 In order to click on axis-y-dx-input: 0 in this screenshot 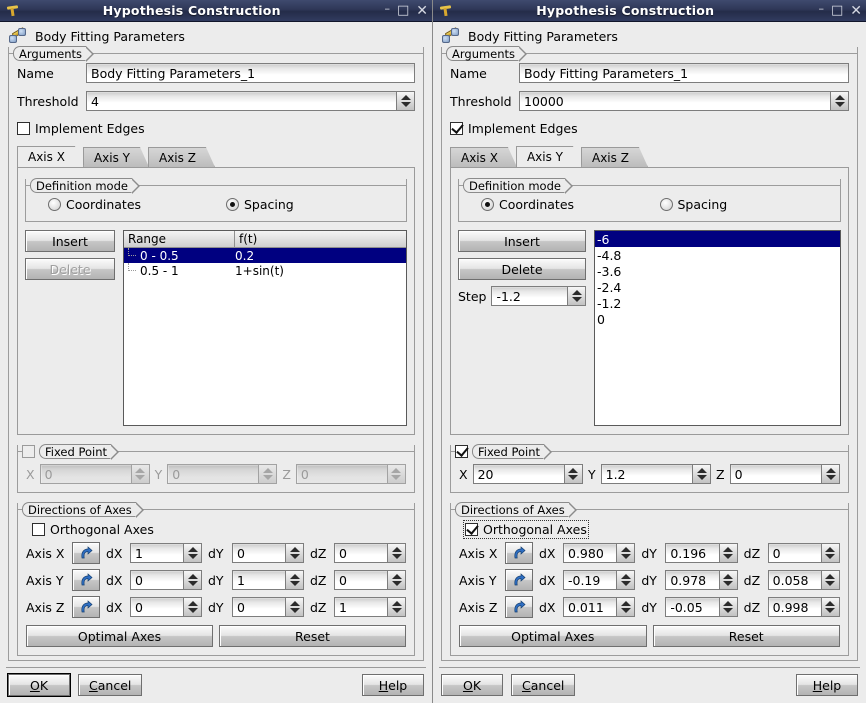, I will do `click(156, 580)`.